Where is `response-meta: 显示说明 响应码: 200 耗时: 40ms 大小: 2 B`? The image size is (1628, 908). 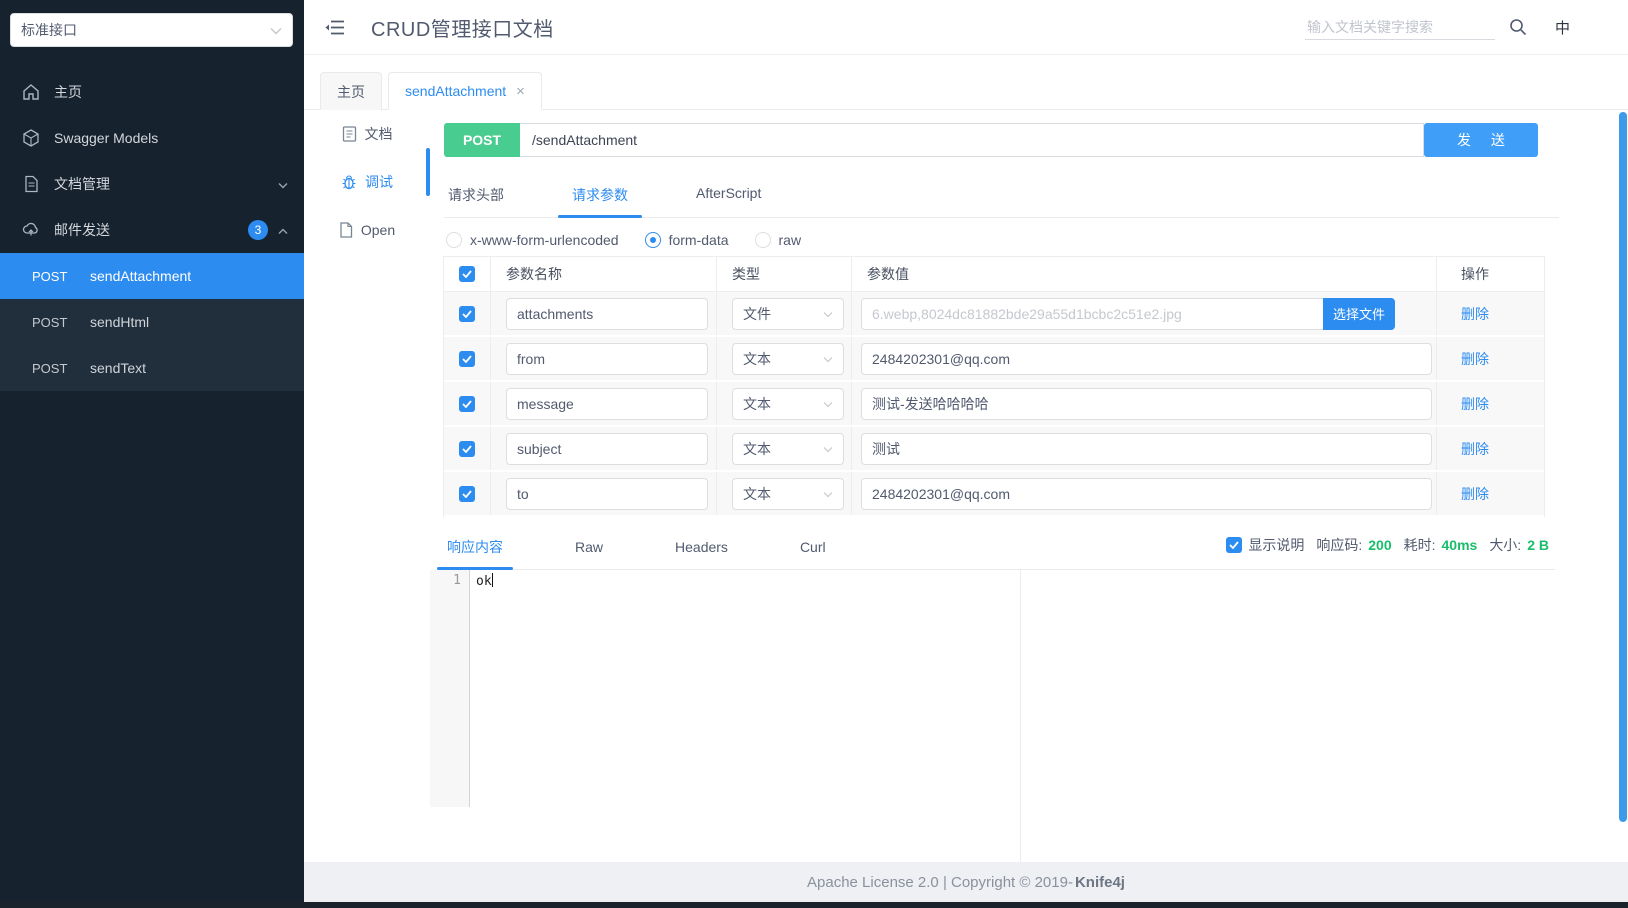 response-meta: 显示说明 响应码: 200 耗时: 40ms 大小: 2 B is located at coordinates (1390, 545).